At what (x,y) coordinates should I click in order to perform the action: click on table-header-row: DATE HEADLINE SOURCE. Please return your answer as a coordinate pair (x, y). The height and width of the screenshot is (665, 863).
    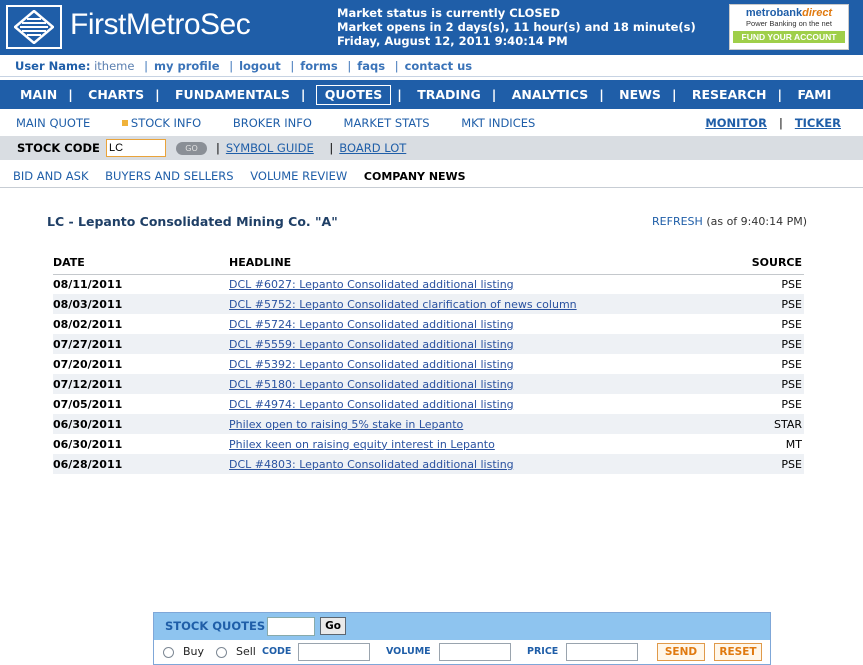
    Looking at the image, I should click on (428, 263).